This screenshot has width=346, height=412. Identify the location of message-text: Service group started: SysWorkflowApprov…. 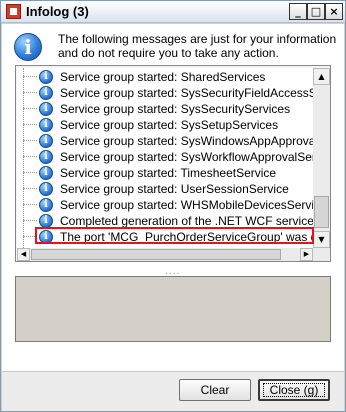
(186, 157).